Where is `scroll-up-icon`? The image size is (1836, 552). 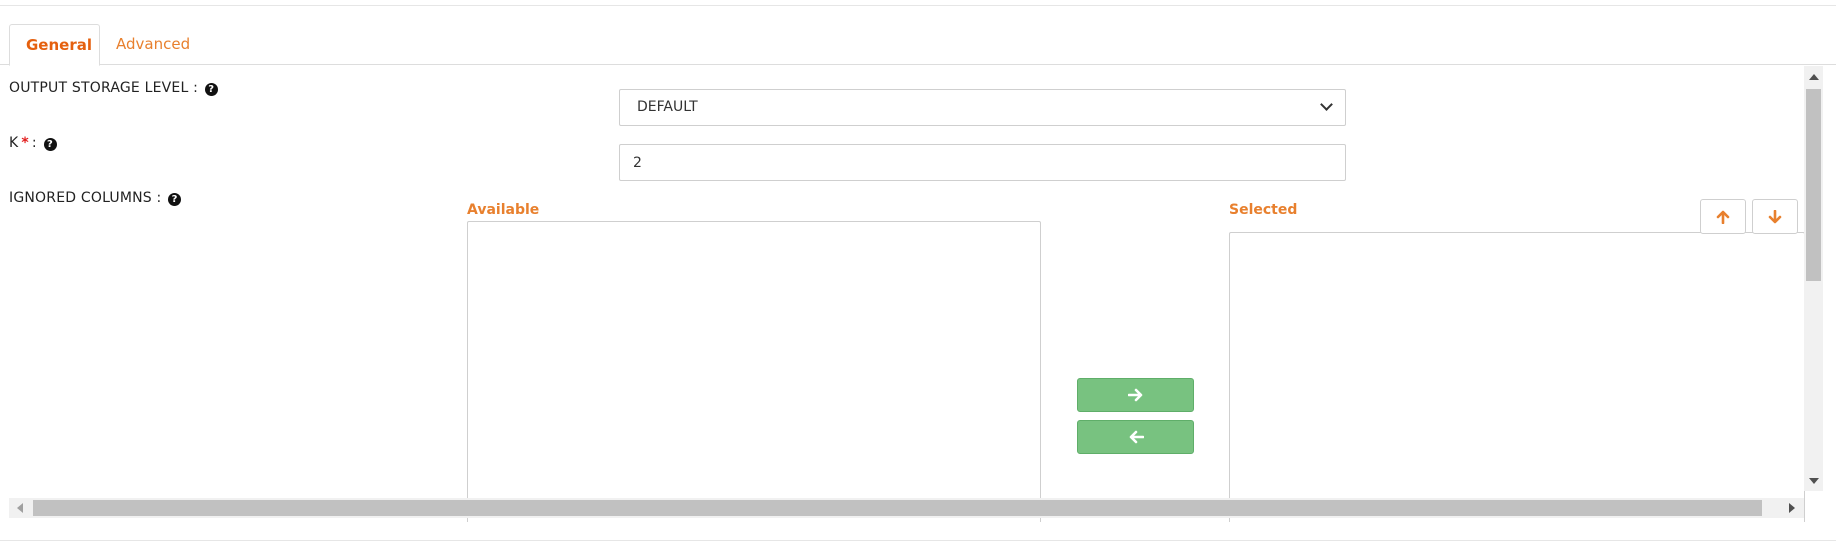 scroll-up-icon is located at coordinates (1814, 77).